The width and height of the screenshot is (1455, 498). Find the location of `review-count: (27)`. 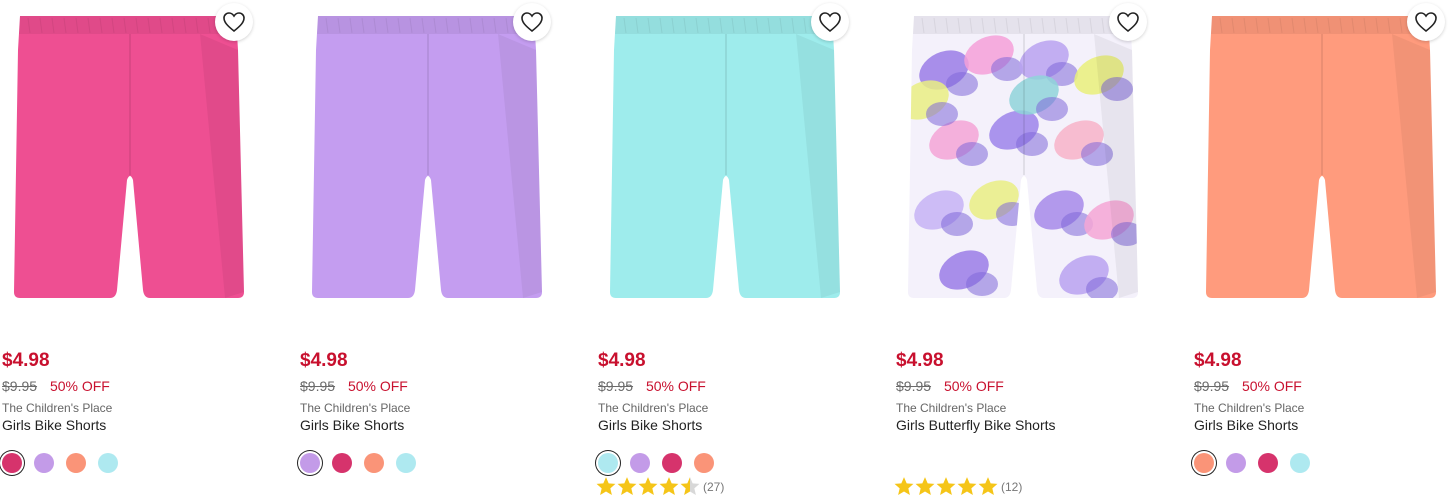

review-count: (27) is located at coordinates (714, 487).